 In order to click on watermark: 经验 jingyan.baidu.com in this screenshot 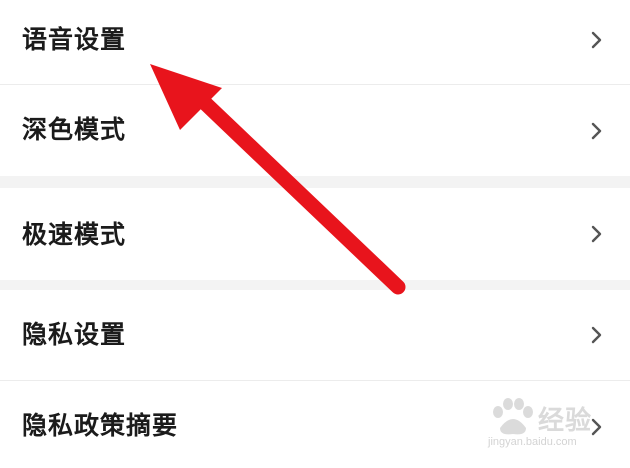, I will do `click(554, 428)`.